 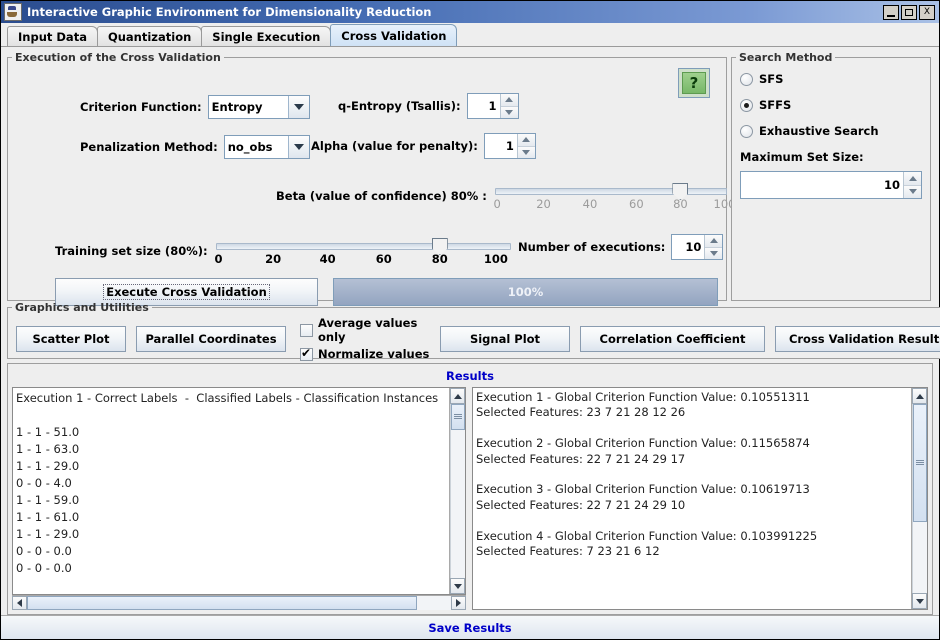 I want to click on cross-validation-results-button: Cross Validation Results, so click(x=857, y=338).